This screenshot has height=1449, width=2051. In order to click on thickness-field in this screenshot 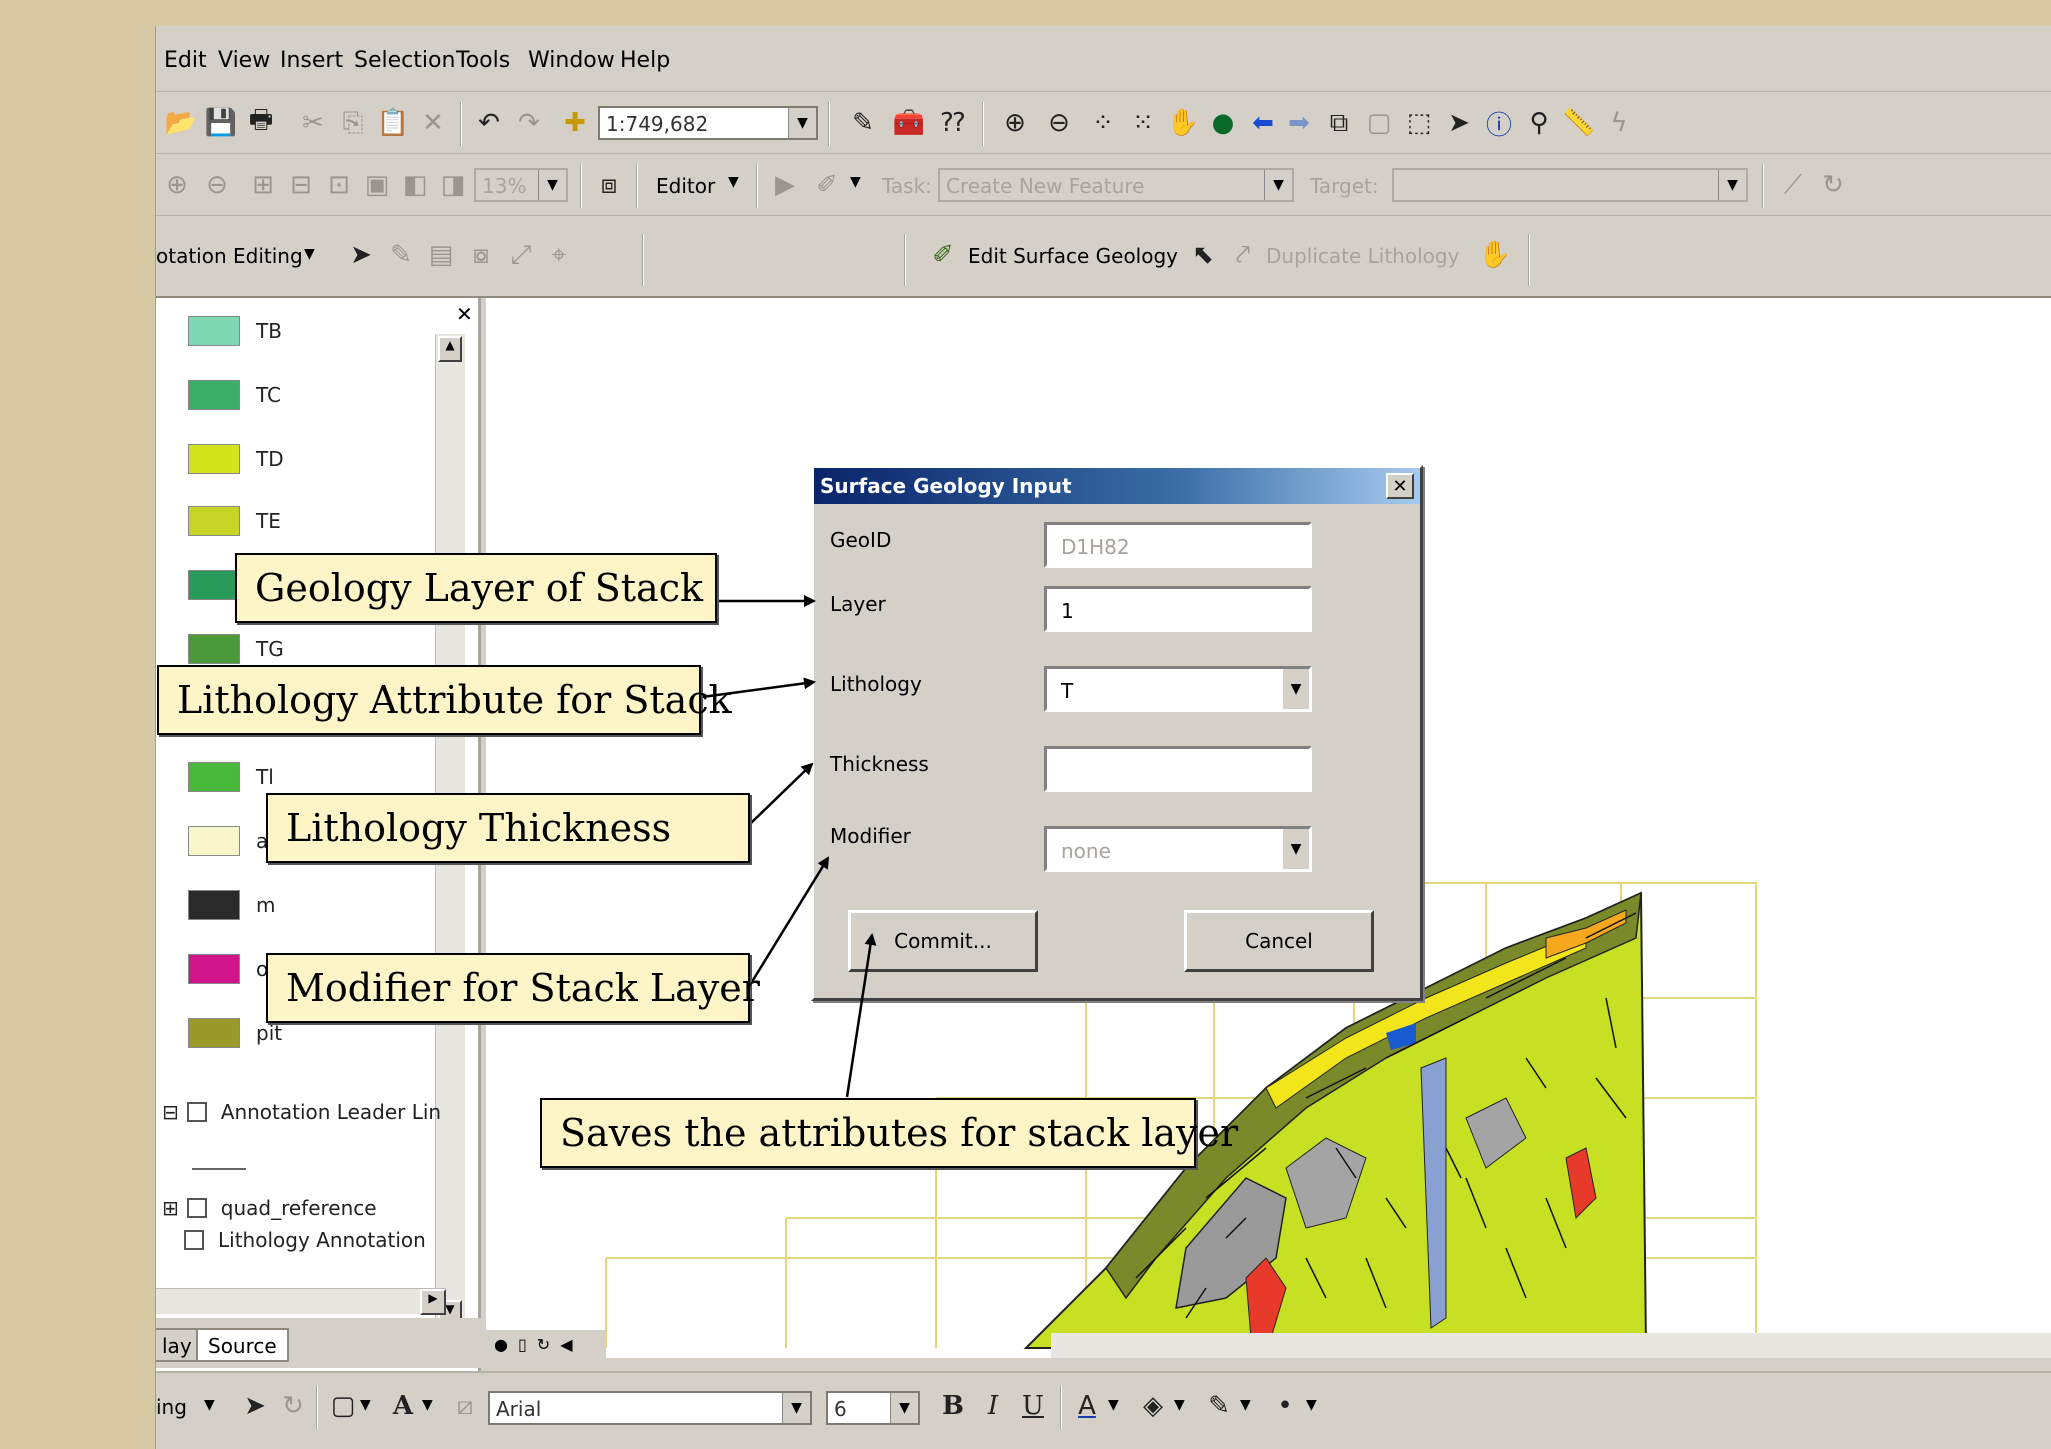, I will do `click(1178, 769)`.